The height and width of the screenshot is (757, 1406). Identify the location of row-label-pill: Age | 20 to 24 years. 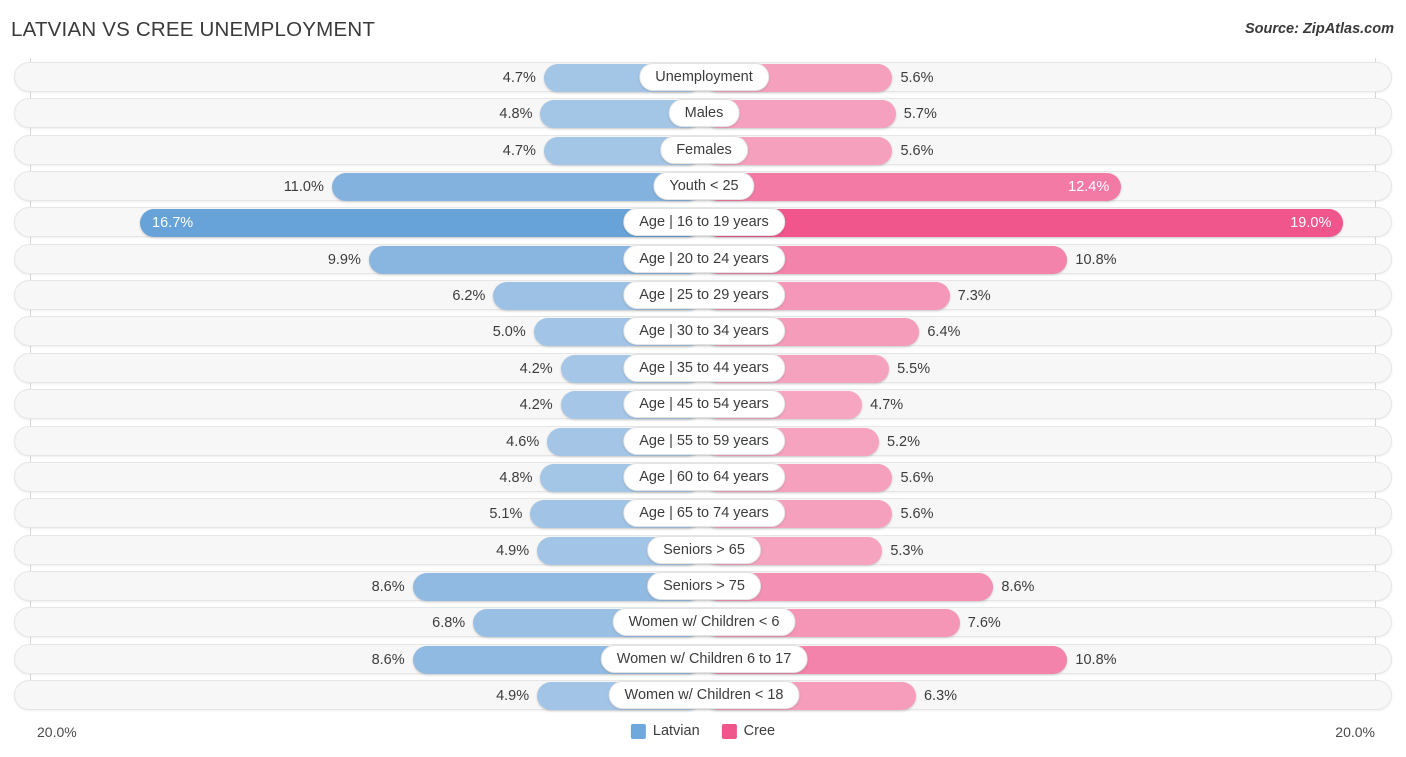
(704, 258).